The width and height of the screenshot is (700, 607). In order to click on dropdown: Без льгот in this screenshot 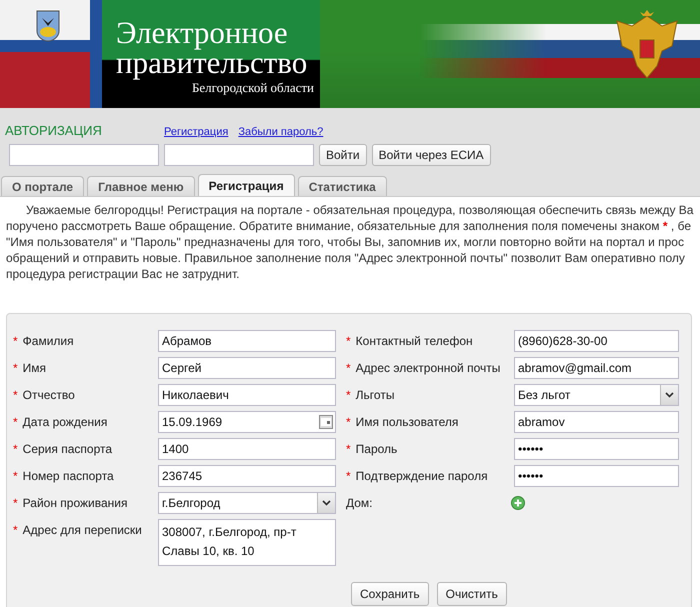, I will do `click(596, 395)`.